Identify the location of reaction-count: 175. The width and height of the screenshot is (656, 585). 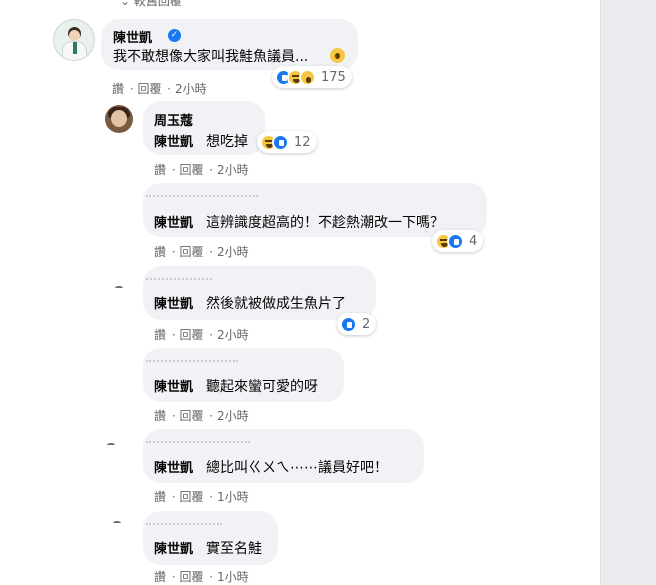
(333, 77).